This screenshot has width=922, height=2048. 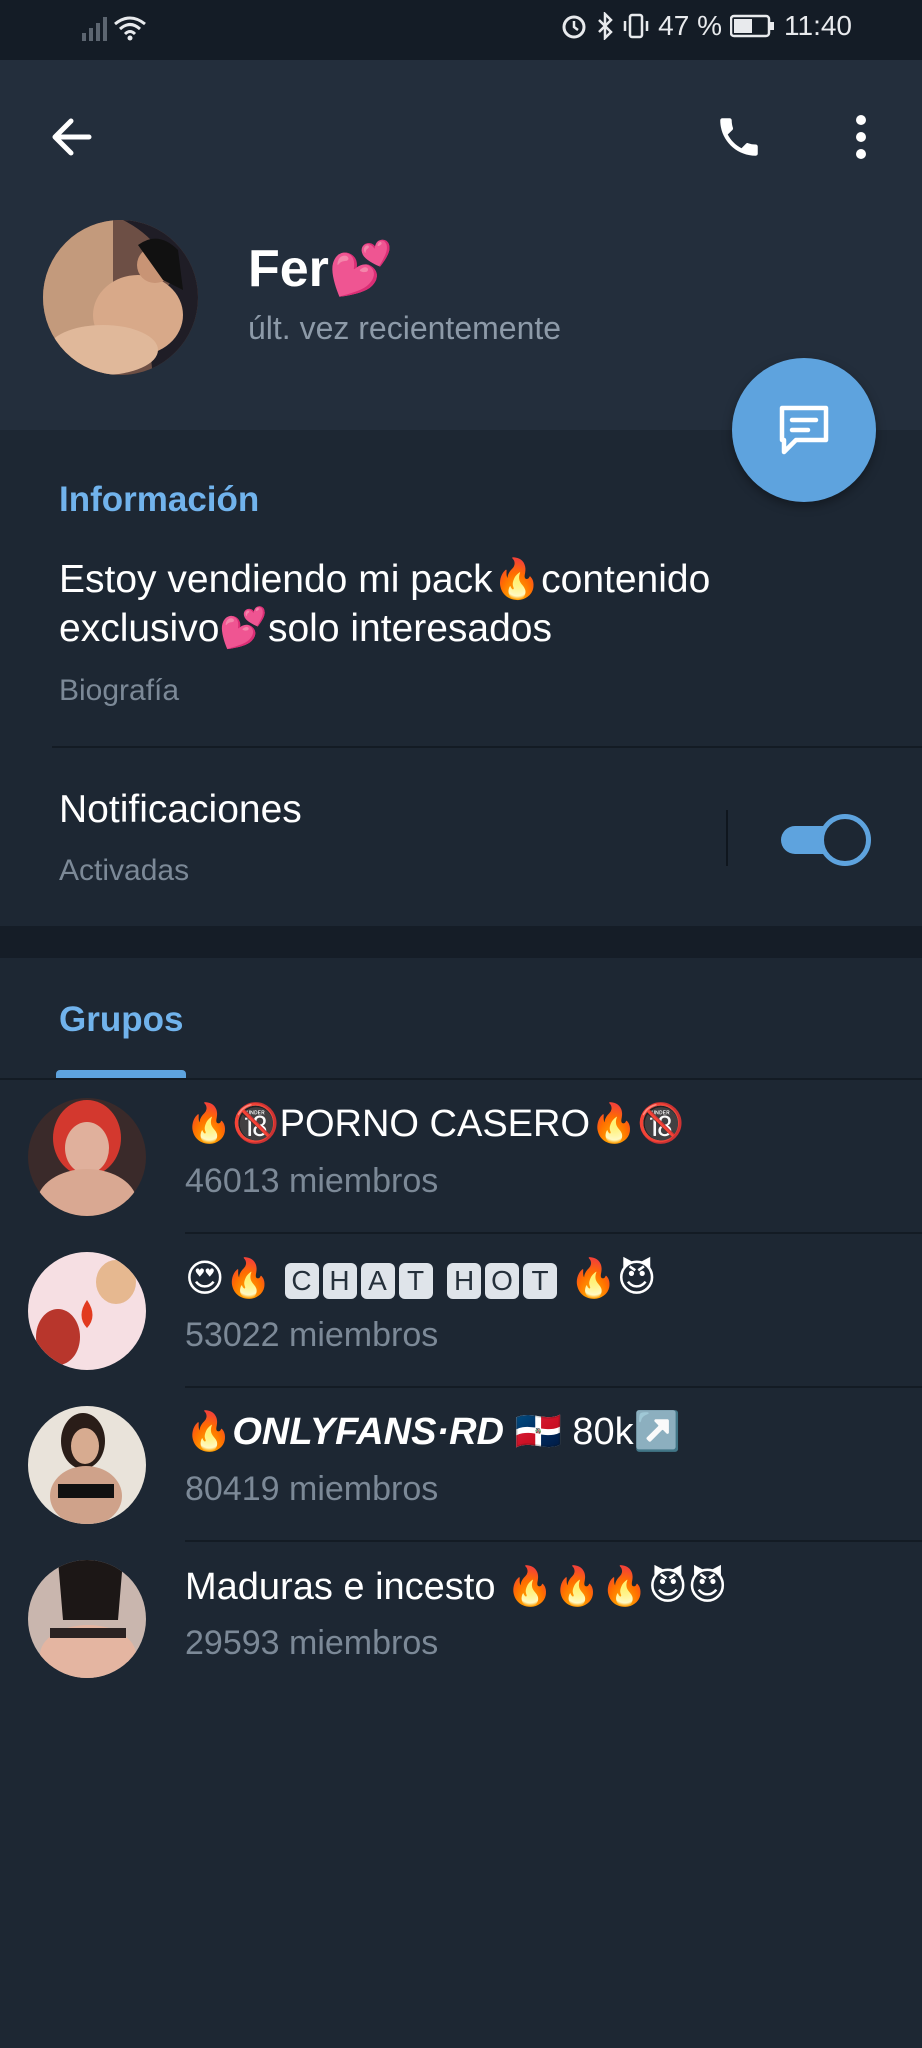 What do you see at coordinates (120, 297) in the screenshot?
I see `profile-avatar` at bounding box center [120, 297].